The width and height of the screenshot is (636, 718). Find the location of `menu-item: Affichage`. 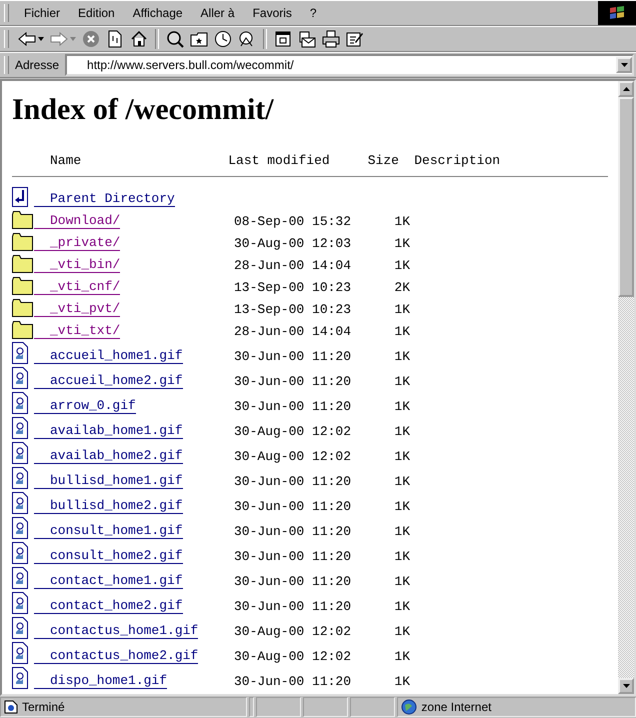

menu-item: Affichage is located at coordinates (158, 13).